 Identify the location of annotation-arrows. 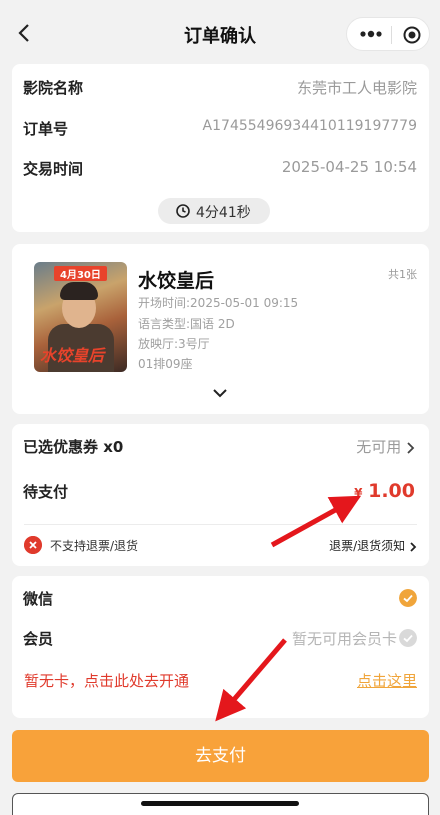
(288, 608).